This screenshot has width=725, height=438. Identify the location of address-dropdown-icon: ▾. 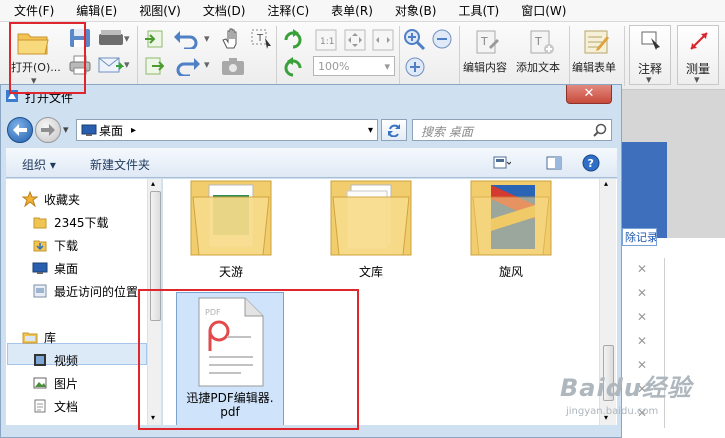
(370, 130).